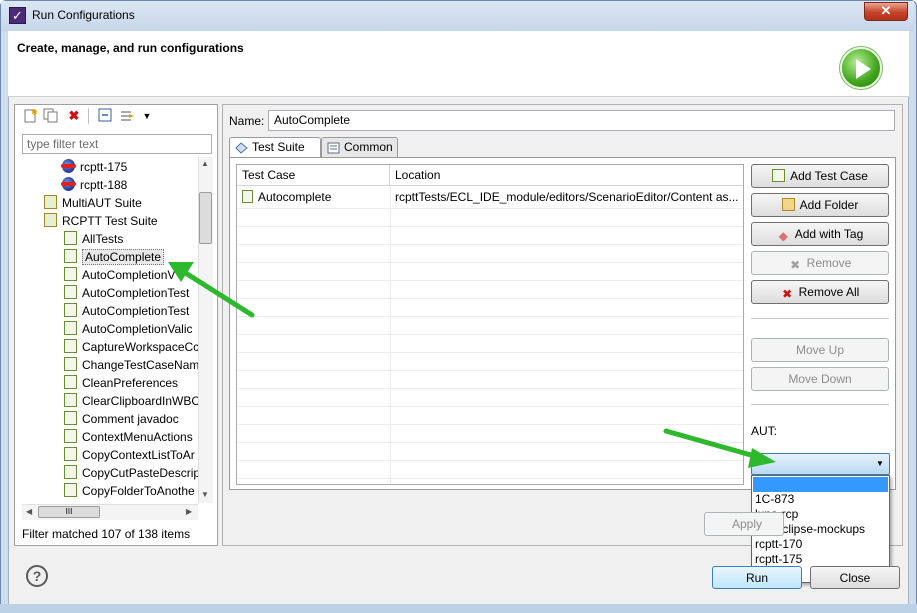 Image resolution: width=917 pixels, height=613 pixels. What do you see at coordinates (719, 448) in the screenshot?
I see `annotation-arrow-aut` at bounding box center [719, 448].